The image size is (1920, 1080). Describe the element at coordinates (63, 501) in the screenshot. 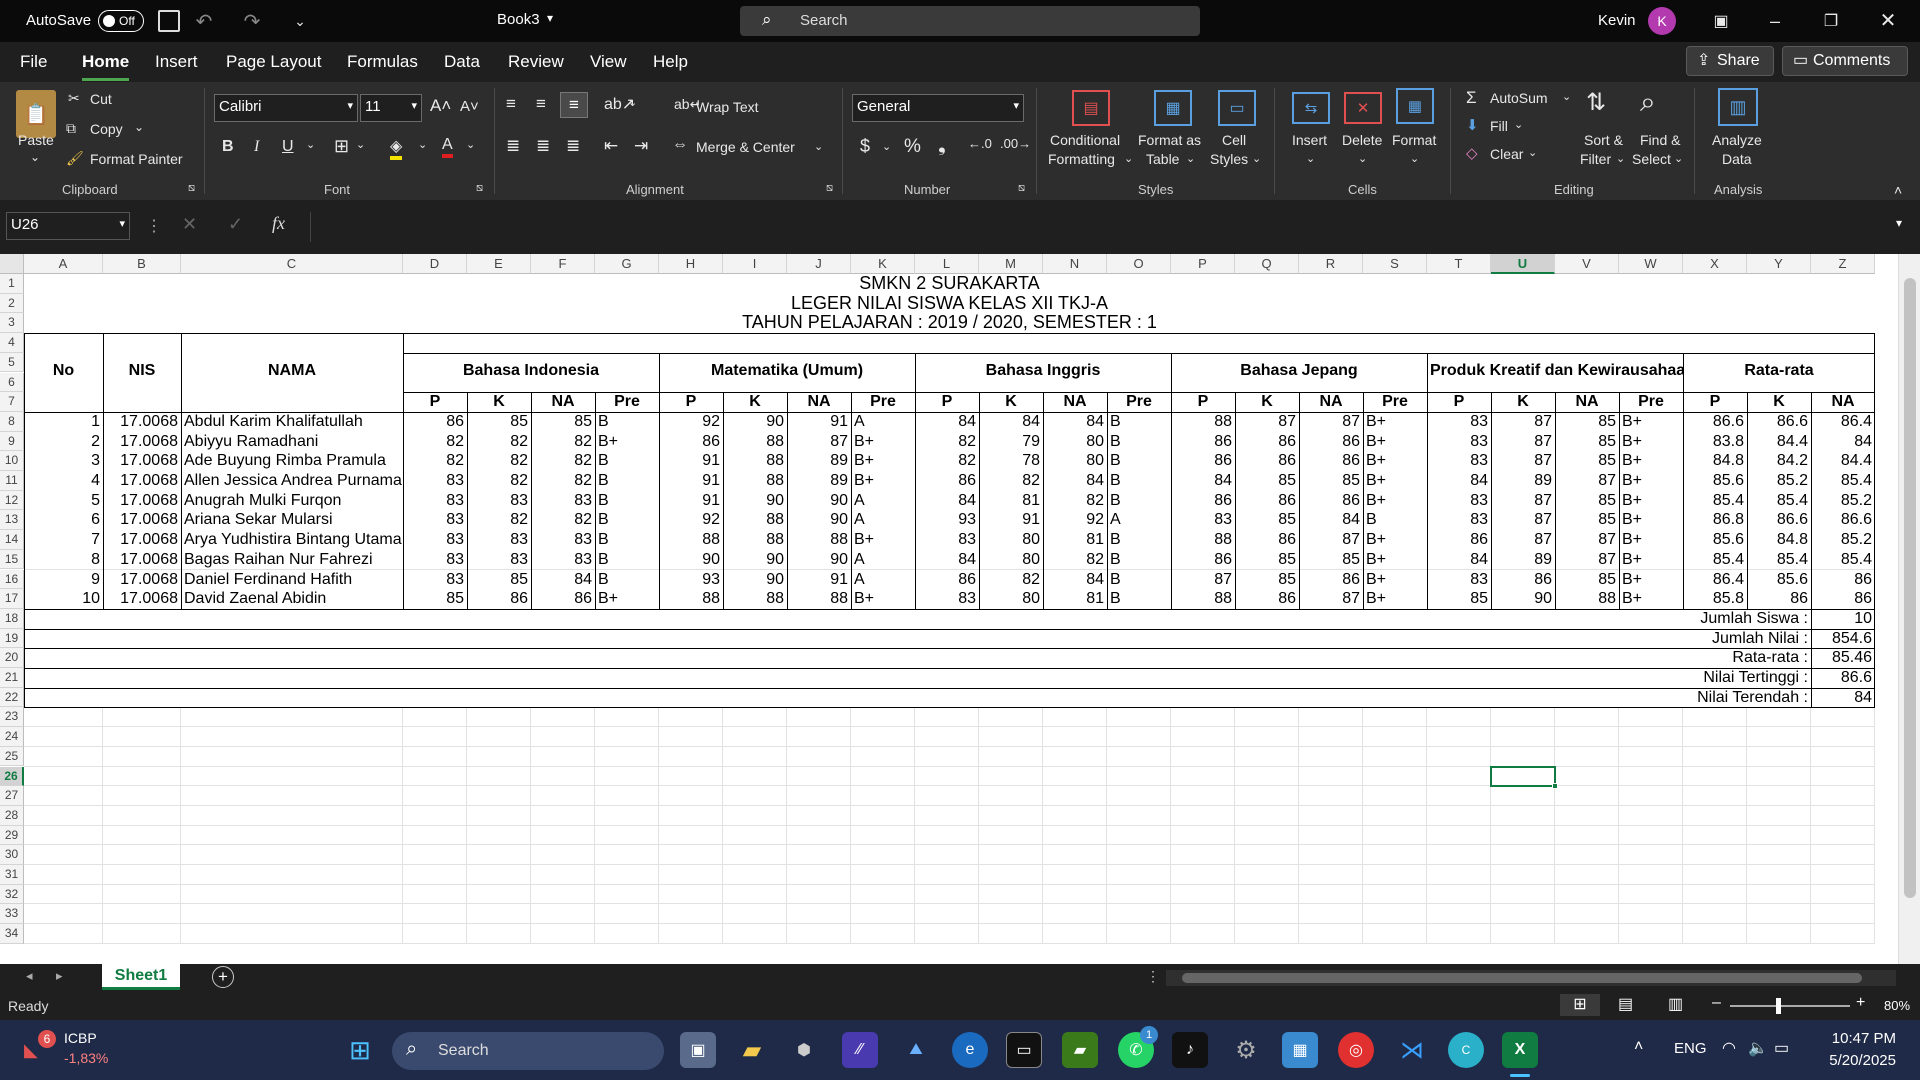

I see `table-cell: 5` at that location.